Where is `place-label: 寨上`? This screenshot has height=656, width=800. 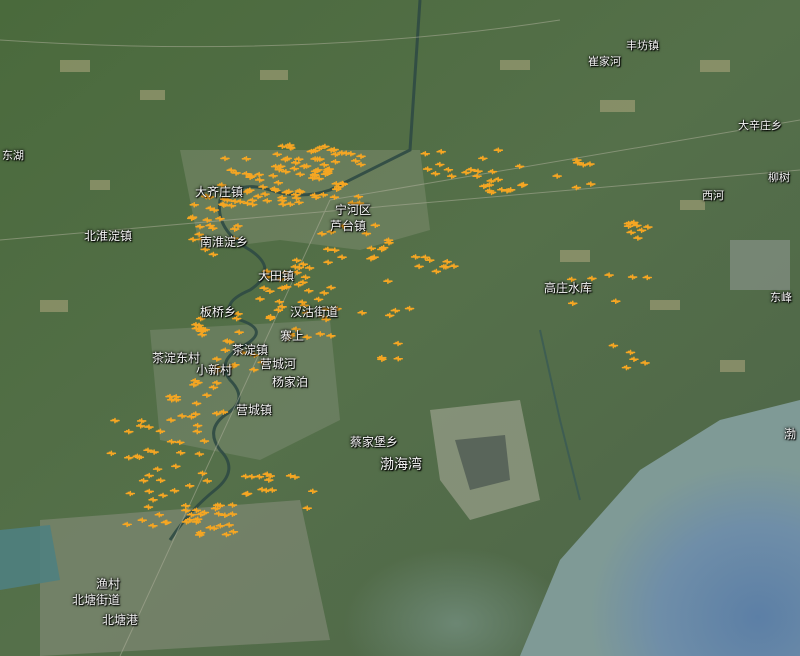
place-label: 寨上 is located at coordinates (292, 336).